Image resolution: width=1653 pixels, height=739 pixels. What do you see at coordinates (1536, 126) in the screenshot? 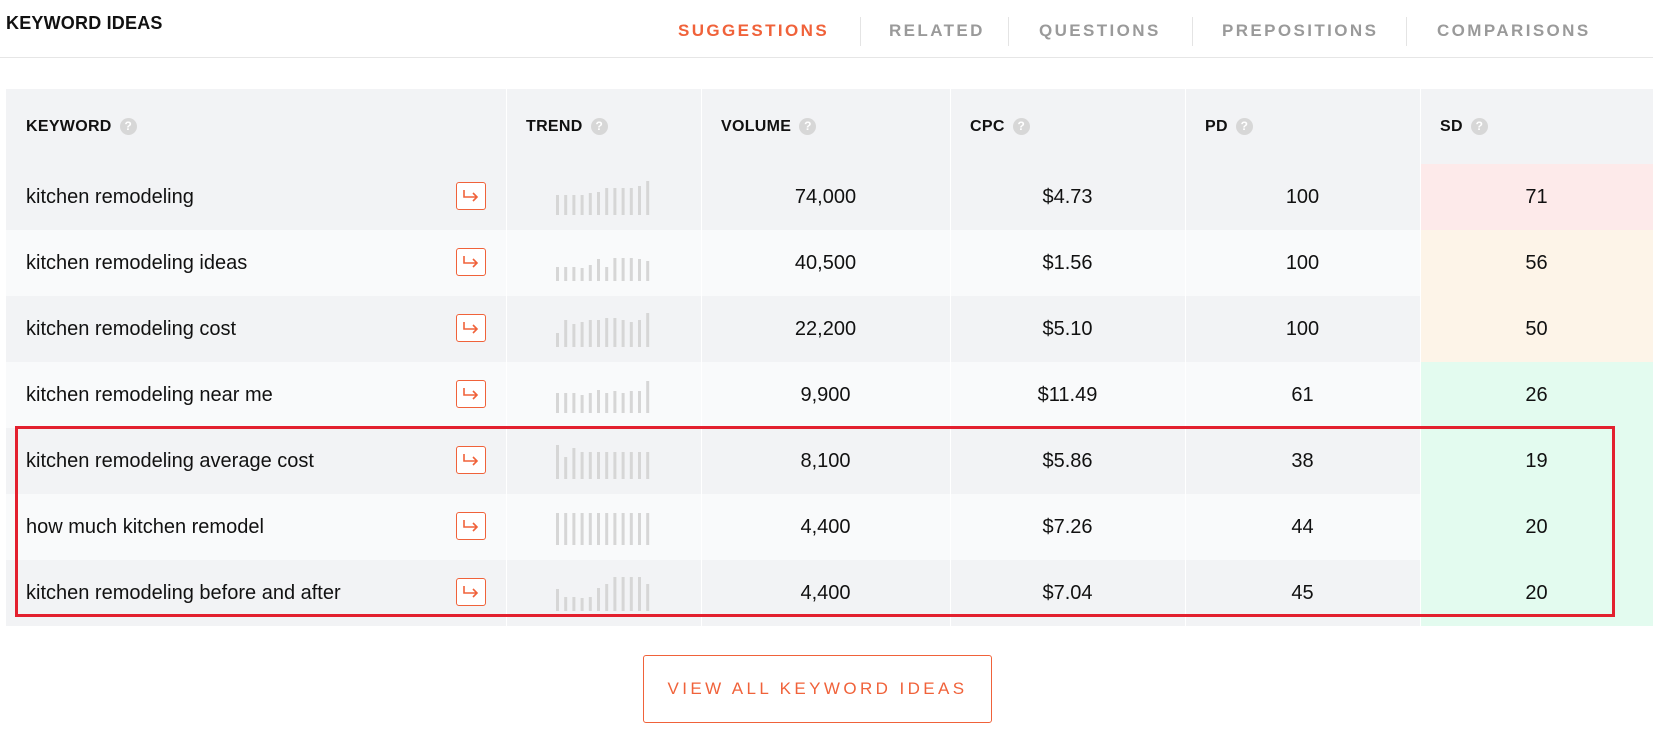
I see `column-header-sd: SD?` at bounding box center [1536, 126].